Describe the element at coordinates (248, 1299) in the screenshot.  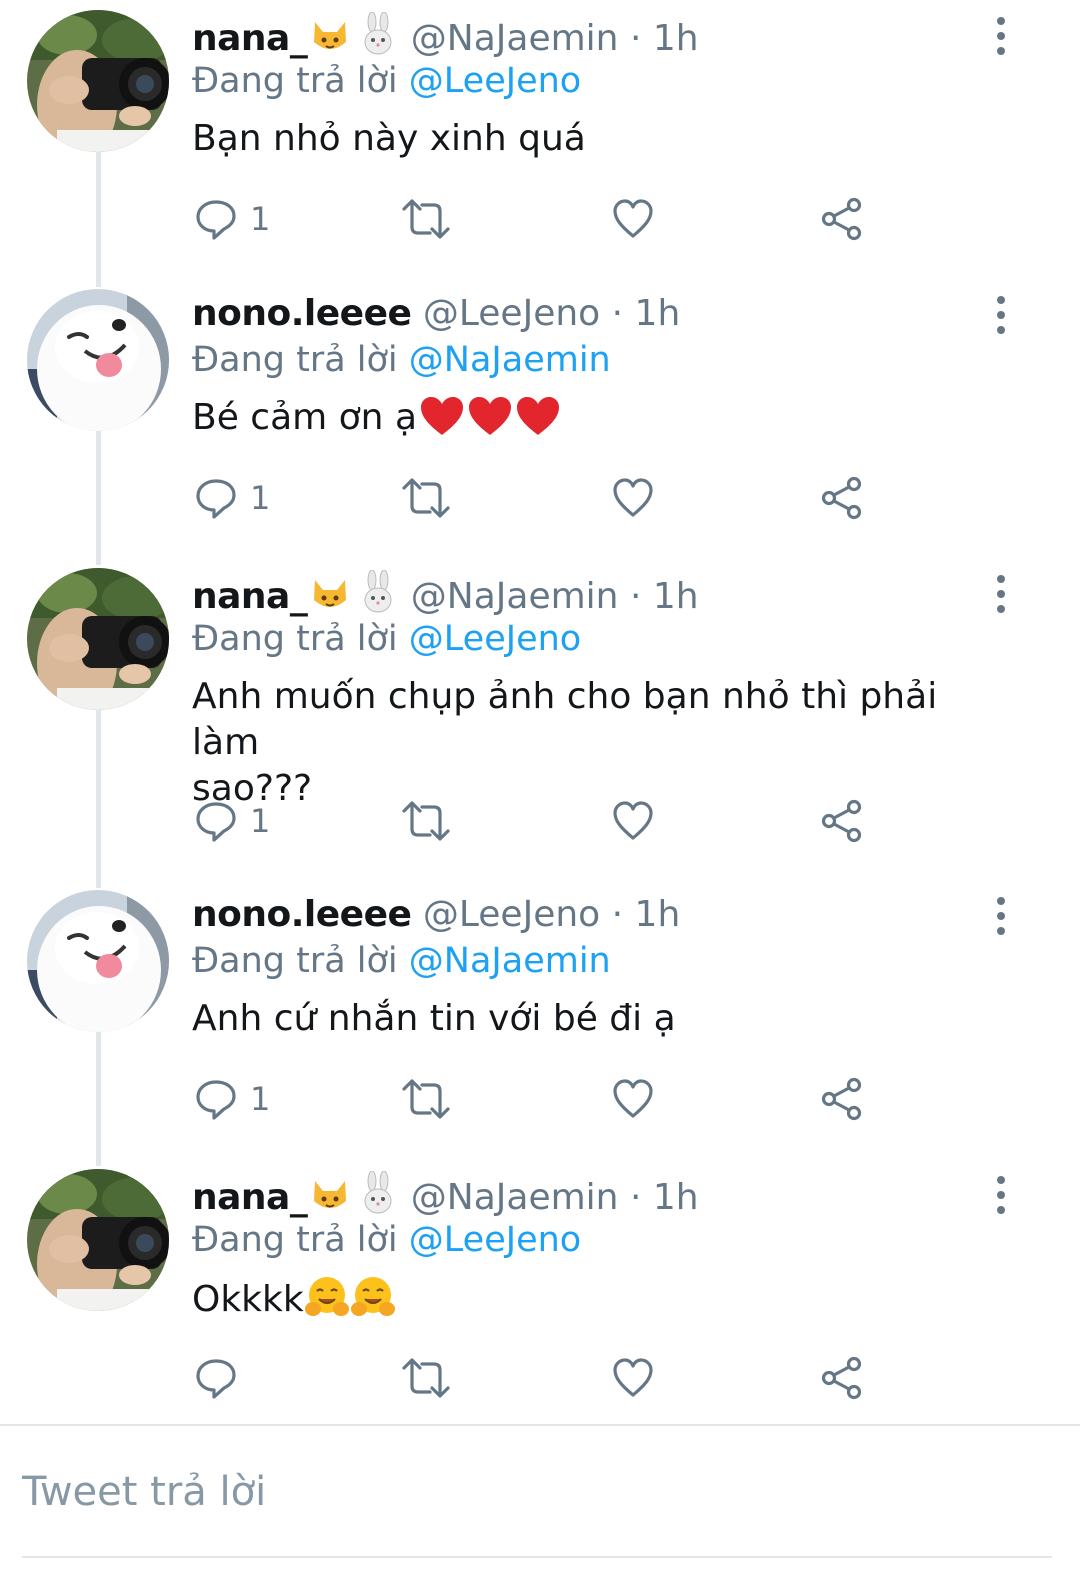
I see `tweet-text-content: Okkkk` at that location.